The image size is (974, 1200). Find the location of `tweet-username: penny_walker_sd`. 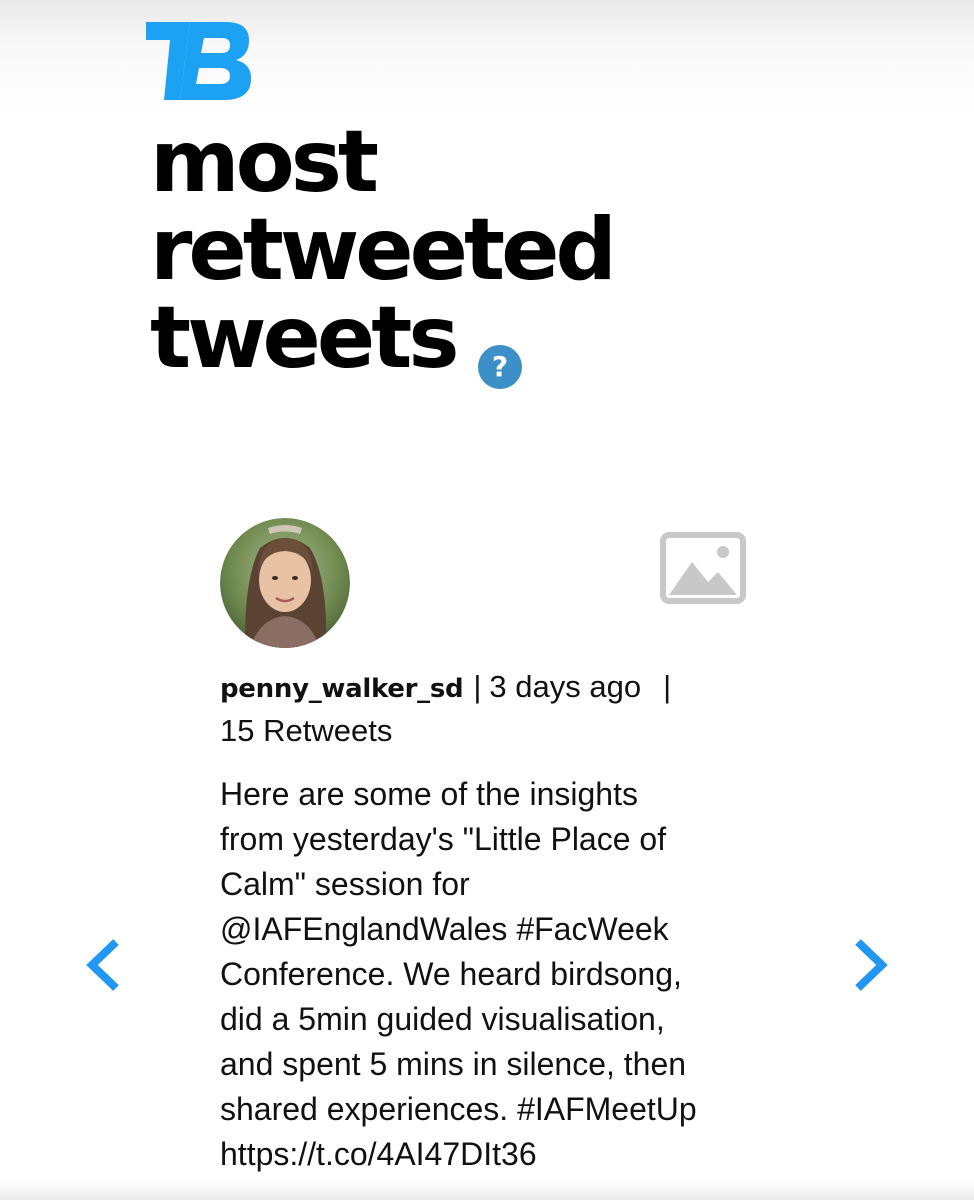

tweet-username: penny_walker_sd is located at coordinates (342, 689).